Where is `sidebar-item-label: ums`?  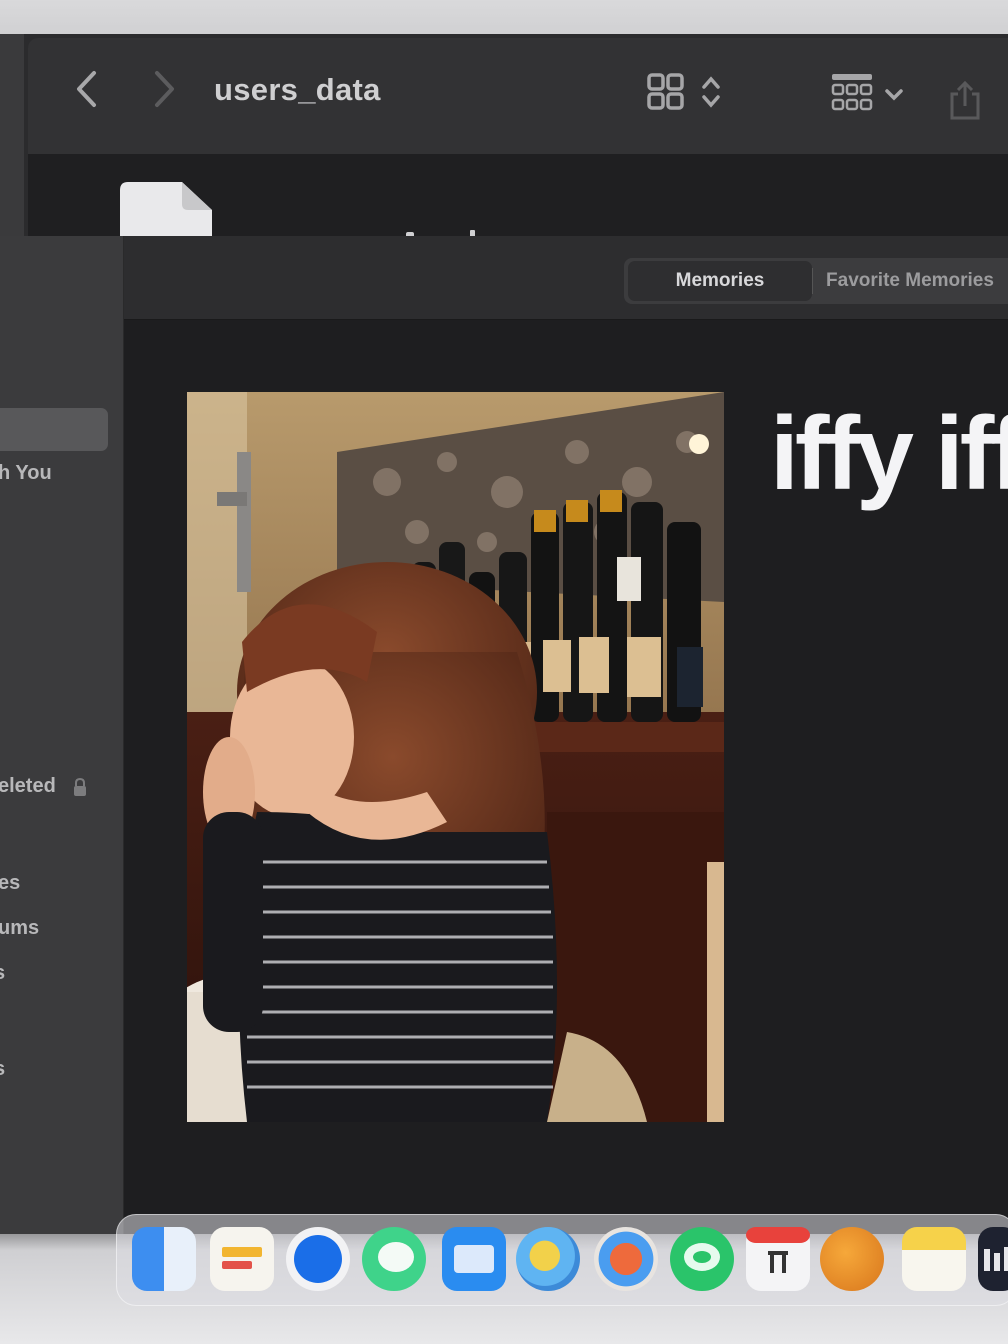
sidebar-item-label: ums is located at coordinates (20, 928).